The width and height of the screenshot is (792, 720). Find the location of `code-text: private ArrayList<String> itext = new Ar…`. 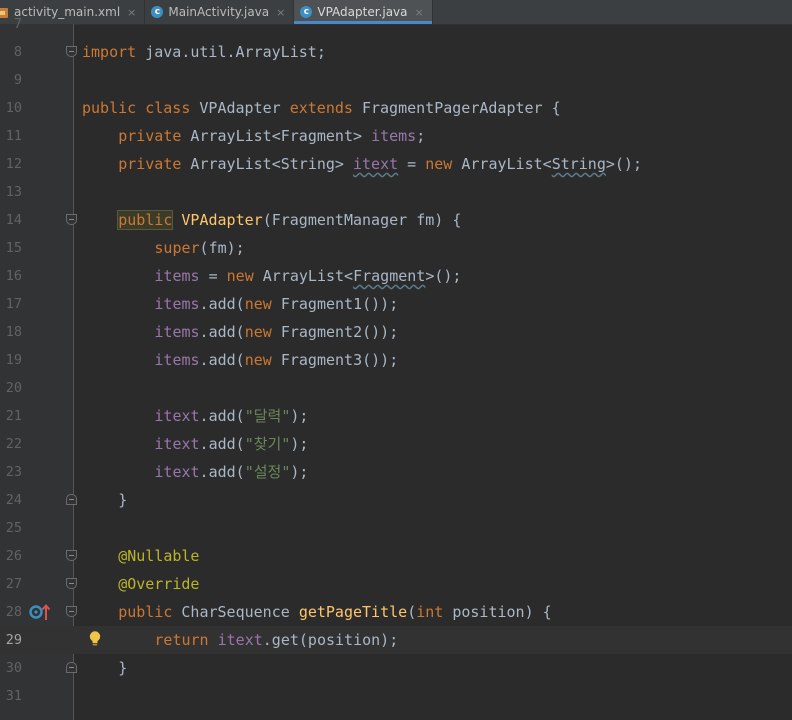

code-text: private ArrayList<String> itext = new Ar… is located at coordinates (380, 164).